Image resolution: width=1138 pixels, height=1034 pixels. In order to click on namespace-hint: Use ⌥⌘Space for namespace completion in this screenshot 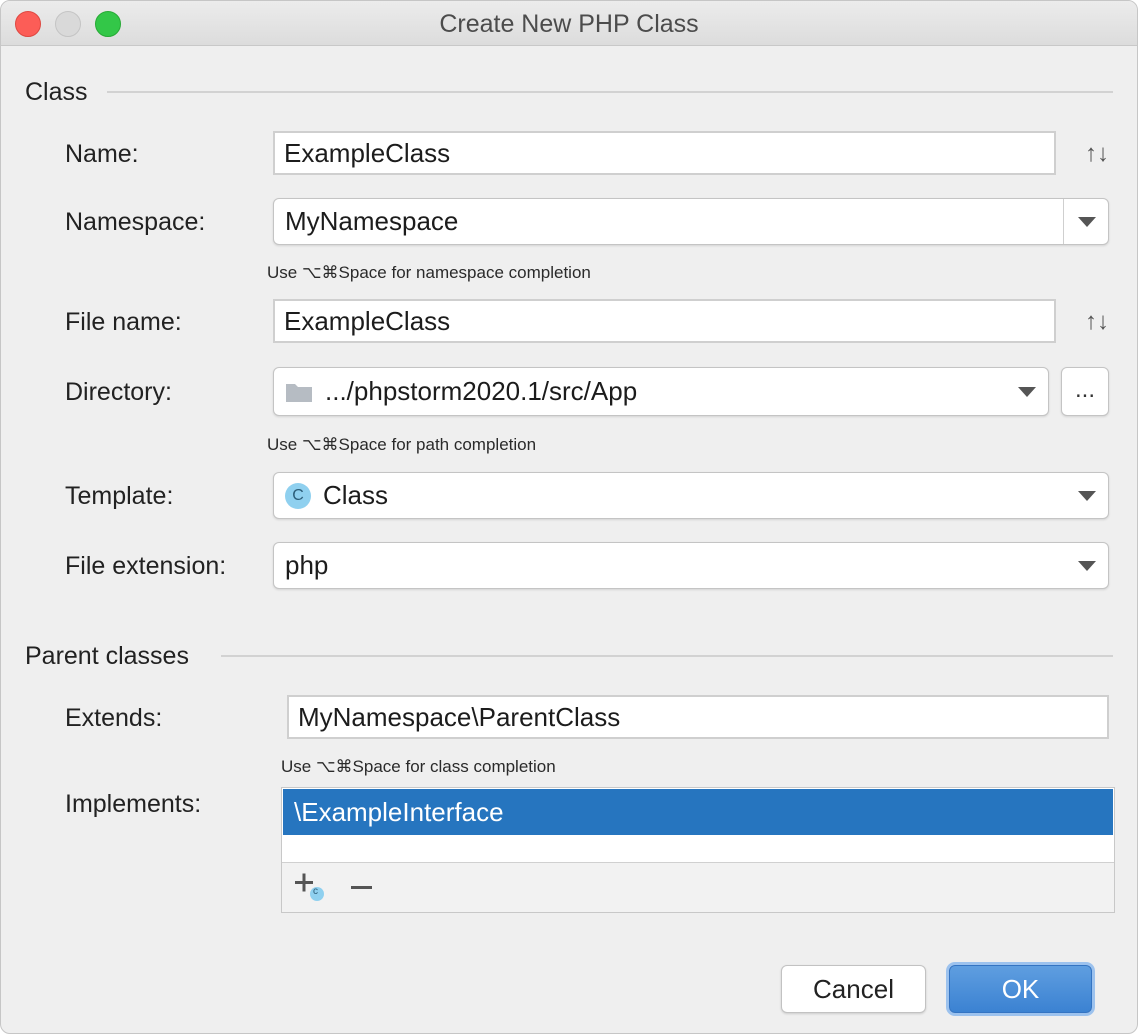, I will do `click(429, 272)`.